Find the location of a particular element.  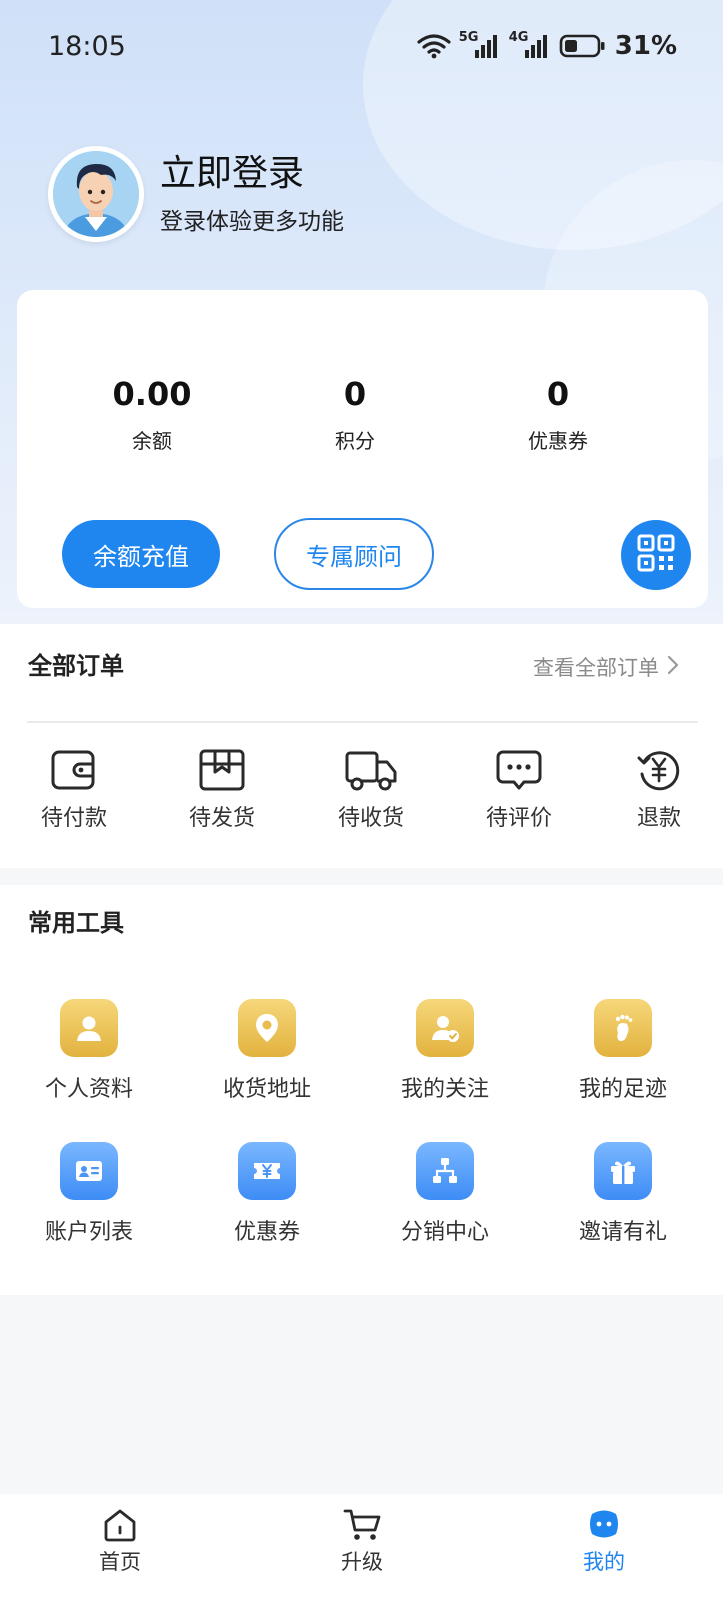

divider is located at coordinates (362, 722).